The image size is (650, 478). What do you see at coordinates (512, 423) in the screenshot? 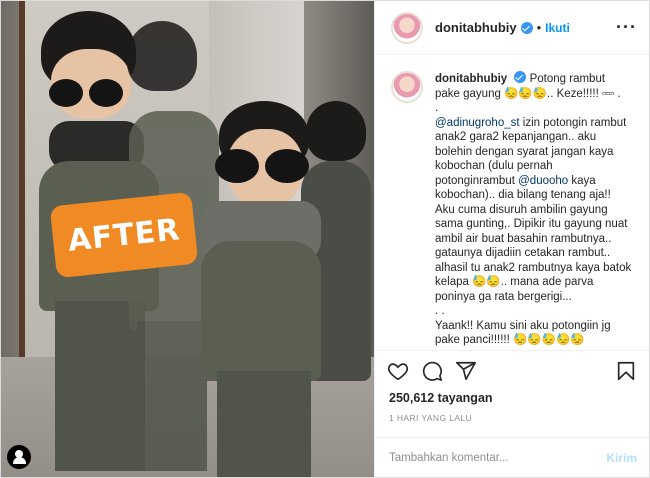
I see `post-timestamp: 1 HARI YANG LALU` at bounding box center [512, 423].